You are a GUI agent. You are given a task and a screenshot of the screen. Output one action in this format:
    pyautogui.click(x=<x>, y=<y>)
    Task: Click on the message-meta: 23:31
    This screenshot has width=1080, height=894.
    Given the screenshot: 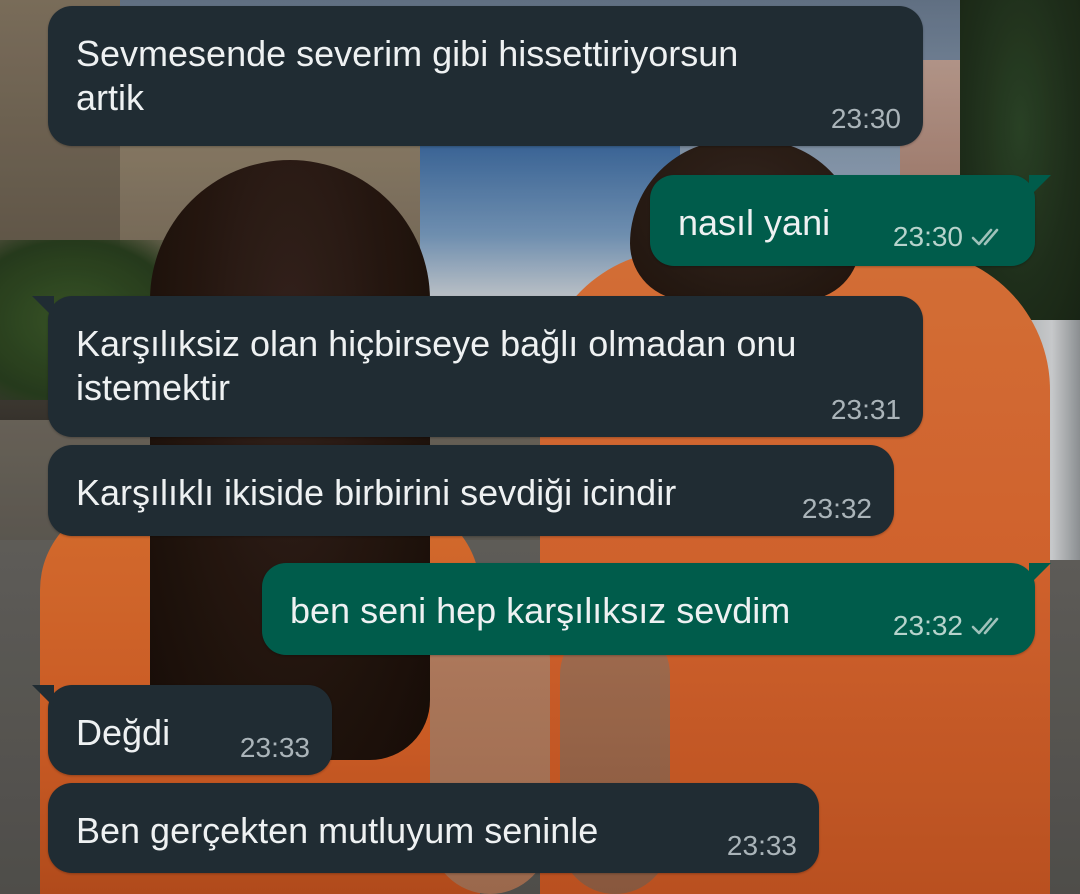 What is the action you would take?
    pyautogui.click(x=866, y=410)
    